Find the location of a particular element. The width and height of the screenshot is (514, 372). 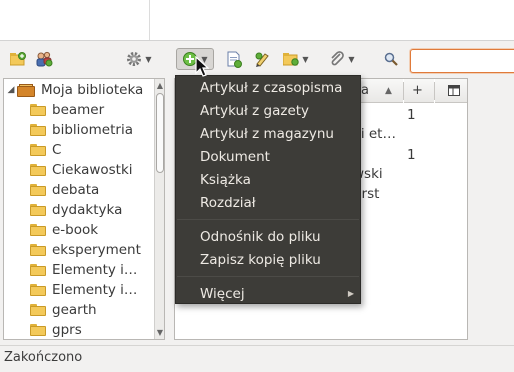

pane-divider is located at coordinates (149, 20).